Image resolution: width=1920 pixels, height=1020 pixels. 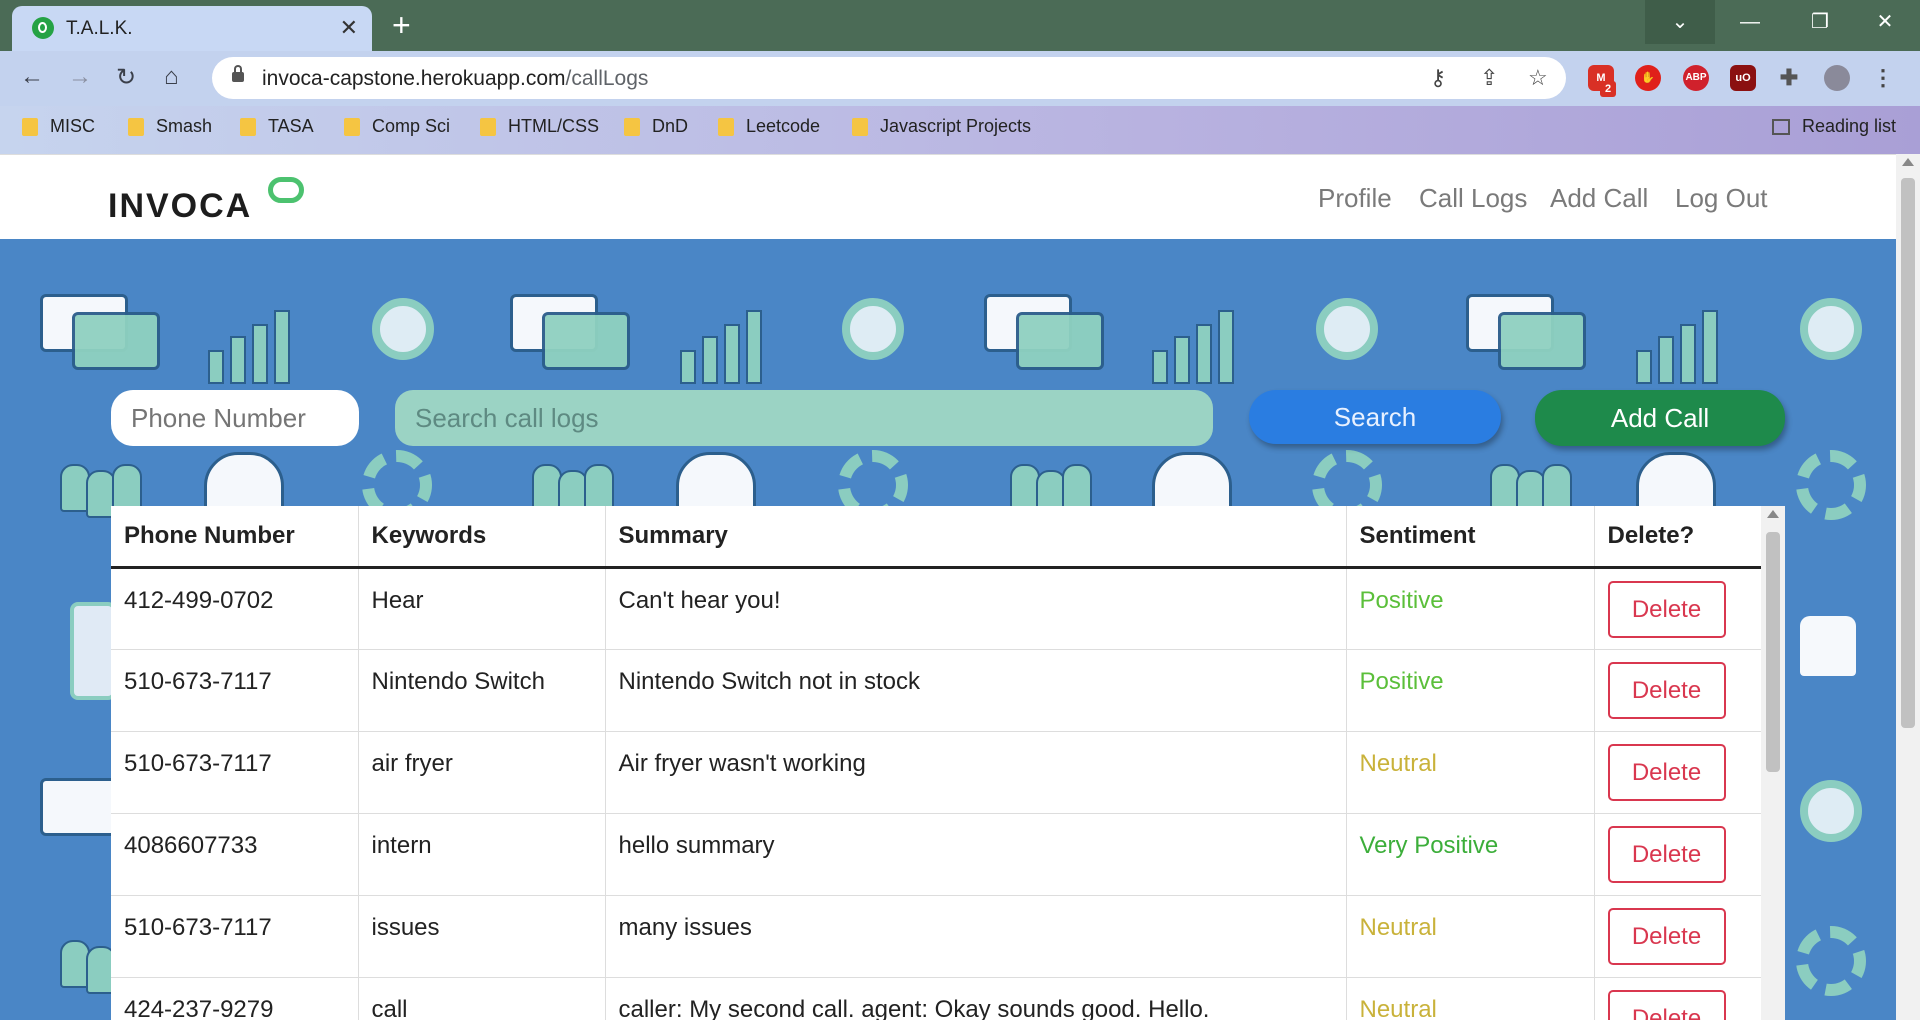 I want to click on forward-icon: →, so click(x=80, y=77).